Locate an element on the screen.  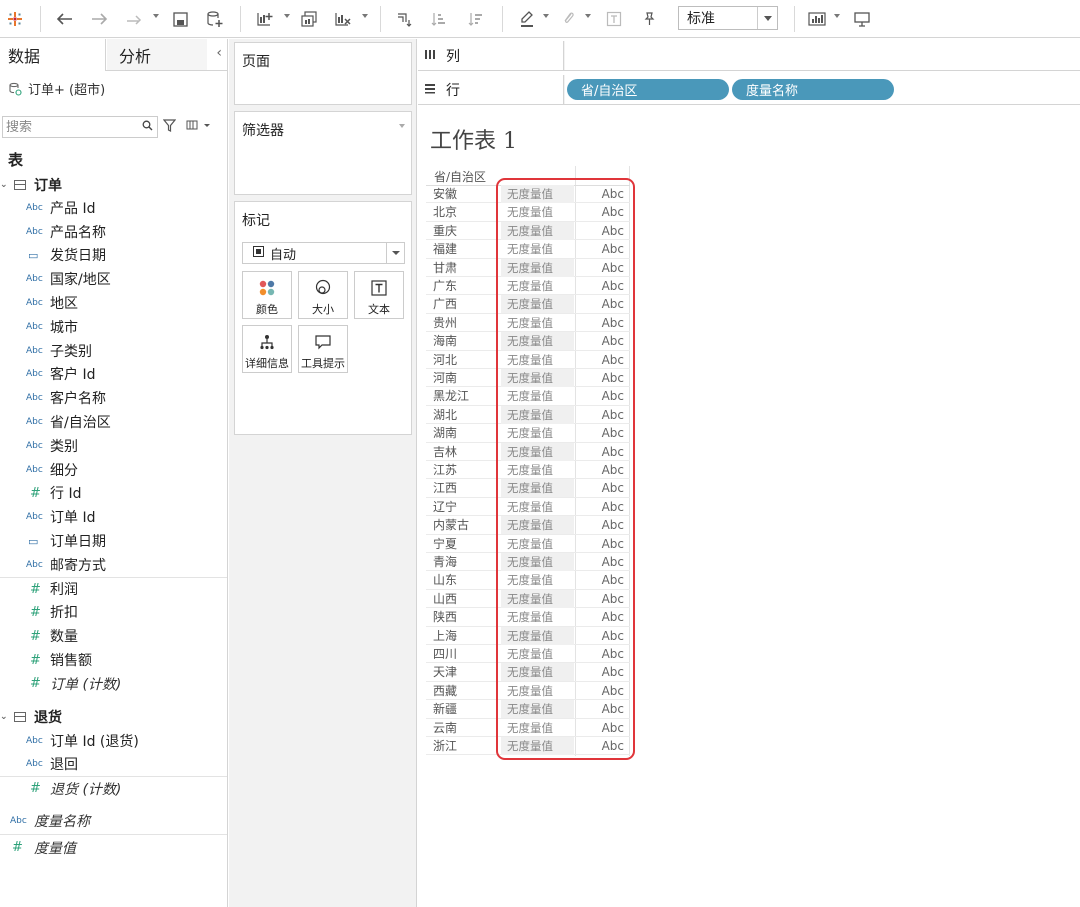
table-row: 新疆 无度量值 Abc is located at coordinates (528, 709).